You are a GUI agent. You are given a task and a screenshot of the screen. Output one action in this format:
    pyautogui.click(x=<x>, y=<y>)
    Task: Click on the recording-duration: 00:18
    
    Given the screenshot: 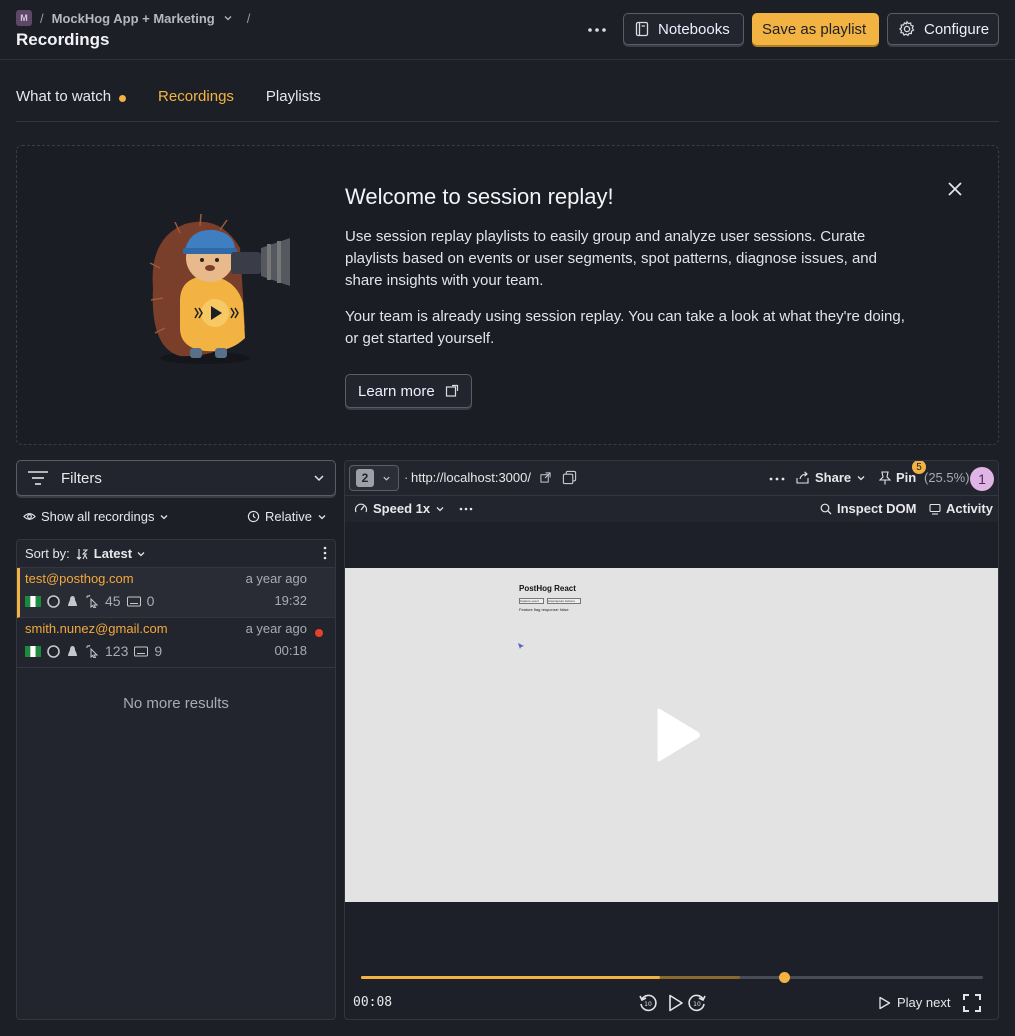 What is the action you would take?
    pyautogui.click(x=290, y=650)
    